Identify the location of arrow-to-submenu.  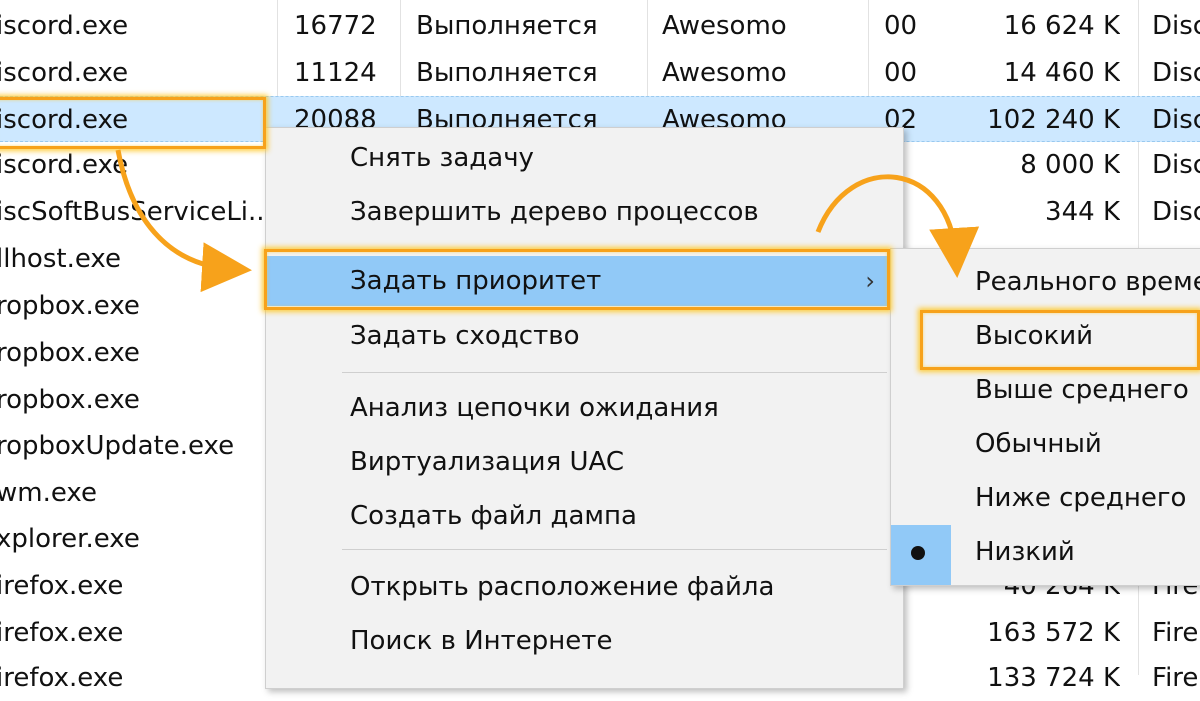
(897, 226).